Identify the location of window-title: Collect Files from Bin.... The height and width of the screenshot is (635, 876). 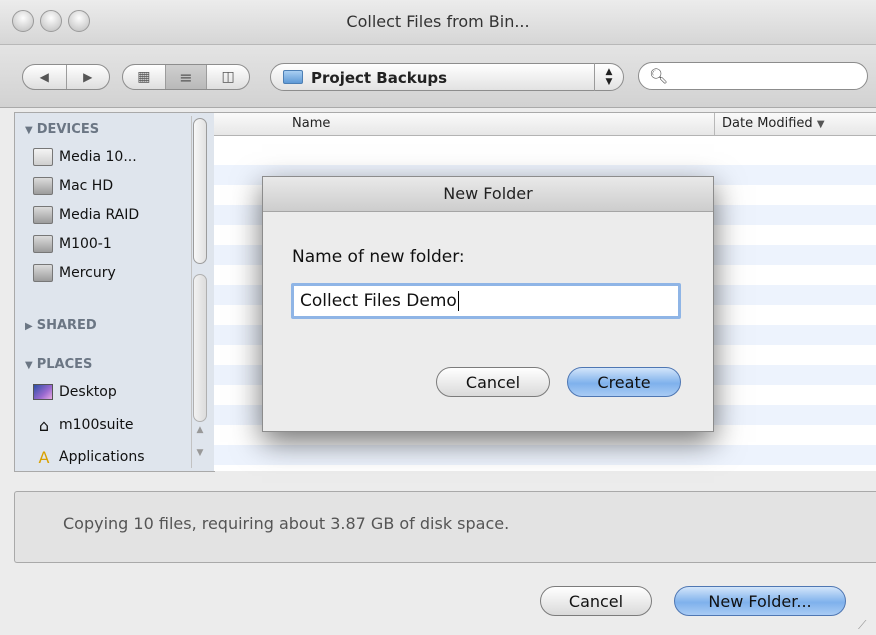
(438, 21).